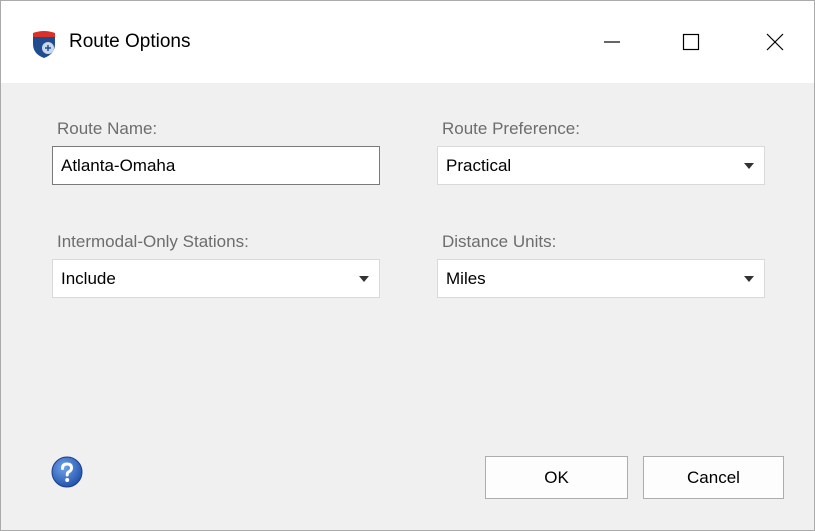  I want to click on route-preference-label: Route Preference:, so click(511, 128).